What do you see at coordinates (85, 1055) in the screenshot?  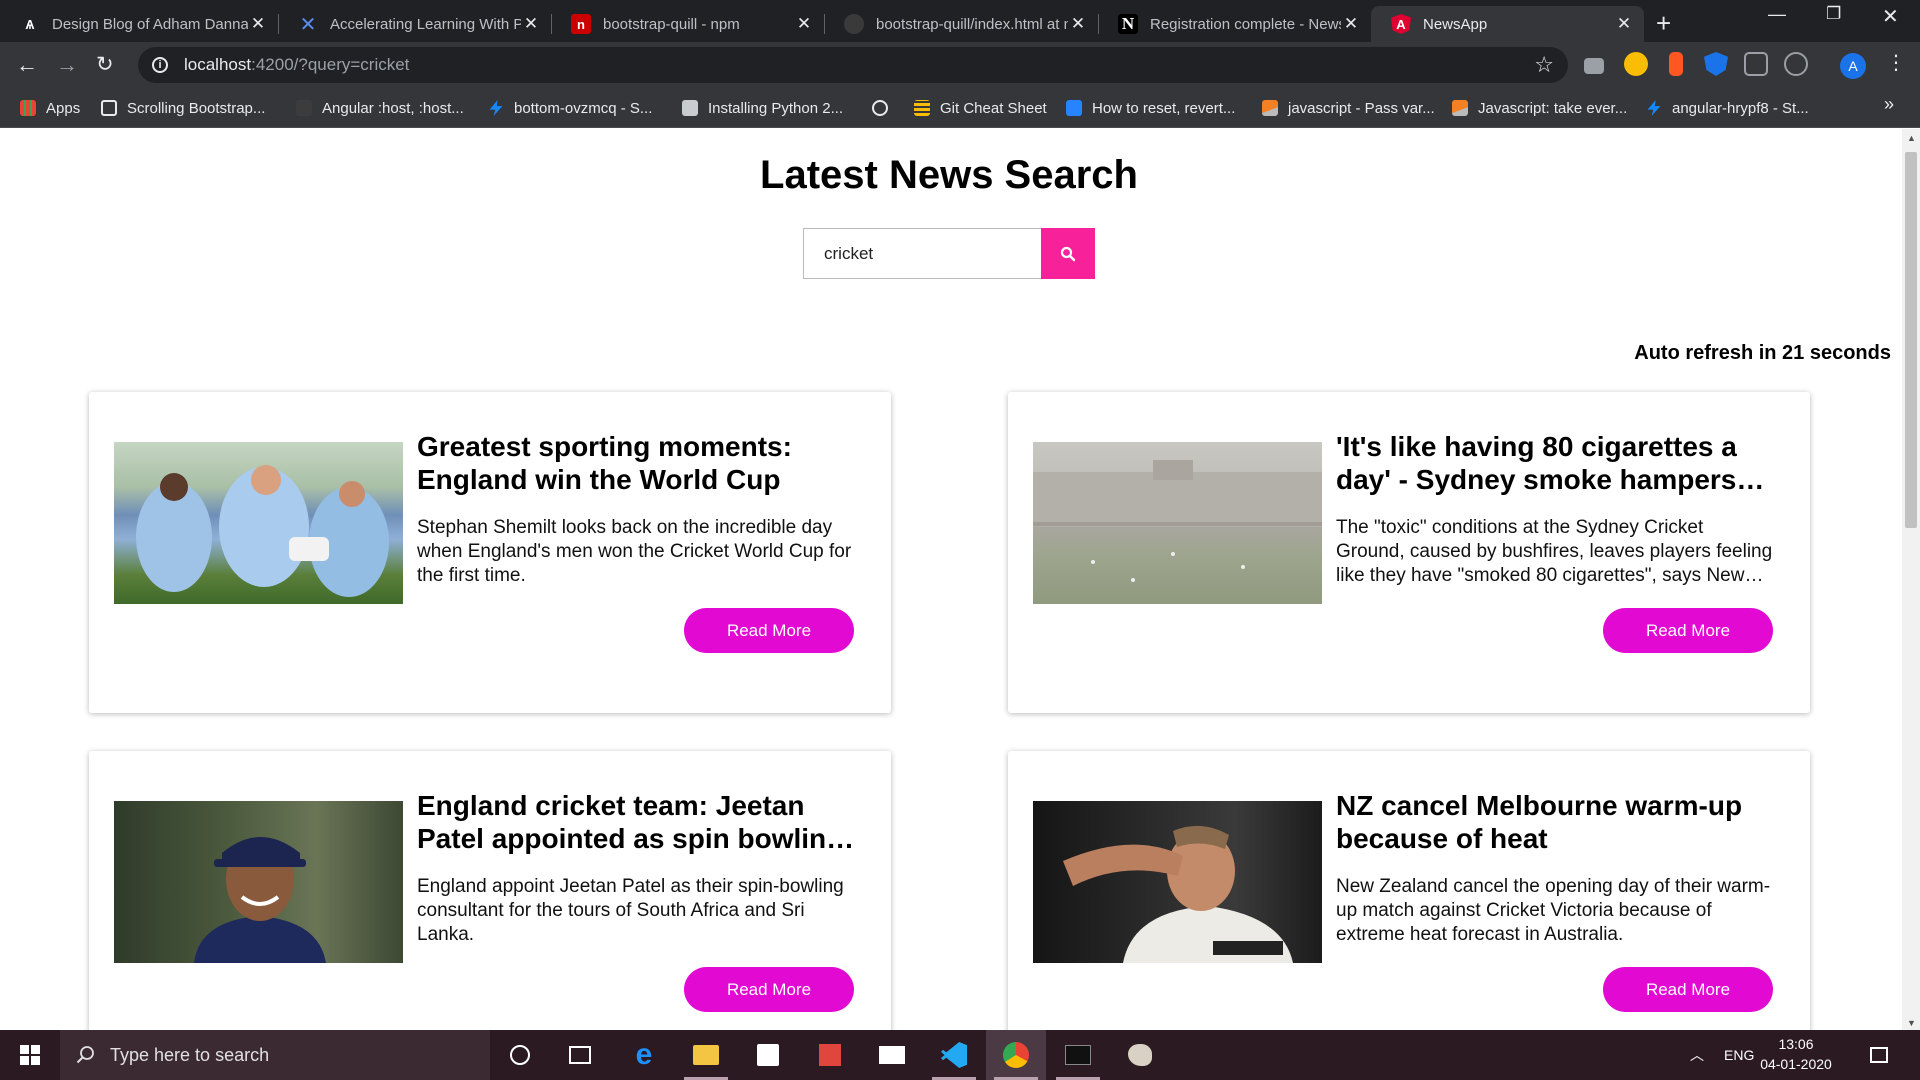 I see `search-icon` at bounding box center [85, 1055].